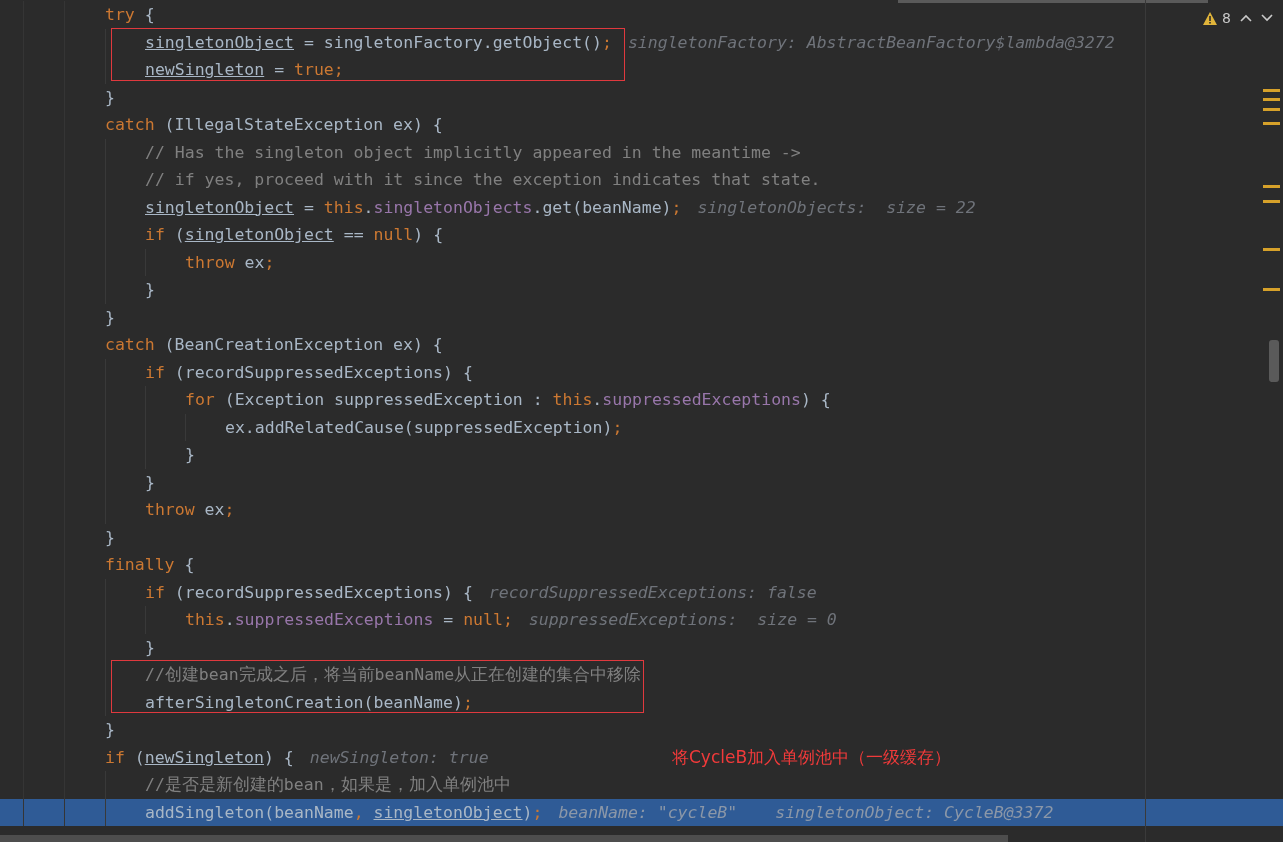 The image size is (1283, 842). What do you see at coordinates (199, 757) in the screenshot?
I see `code-line: if (newSingleton) {` at bounding box center [199, 757].